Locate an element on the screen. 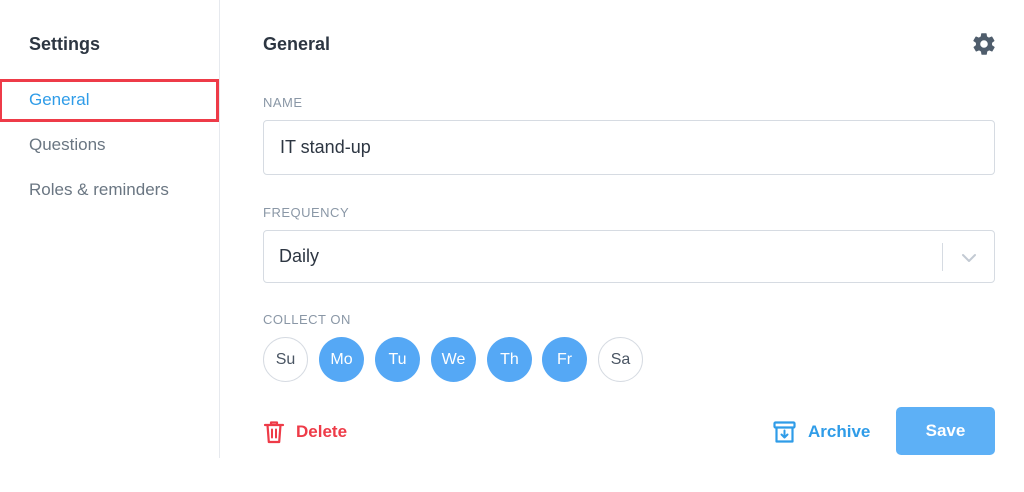  day-toggle-fr: Fr is located at coordinates (564, 359).